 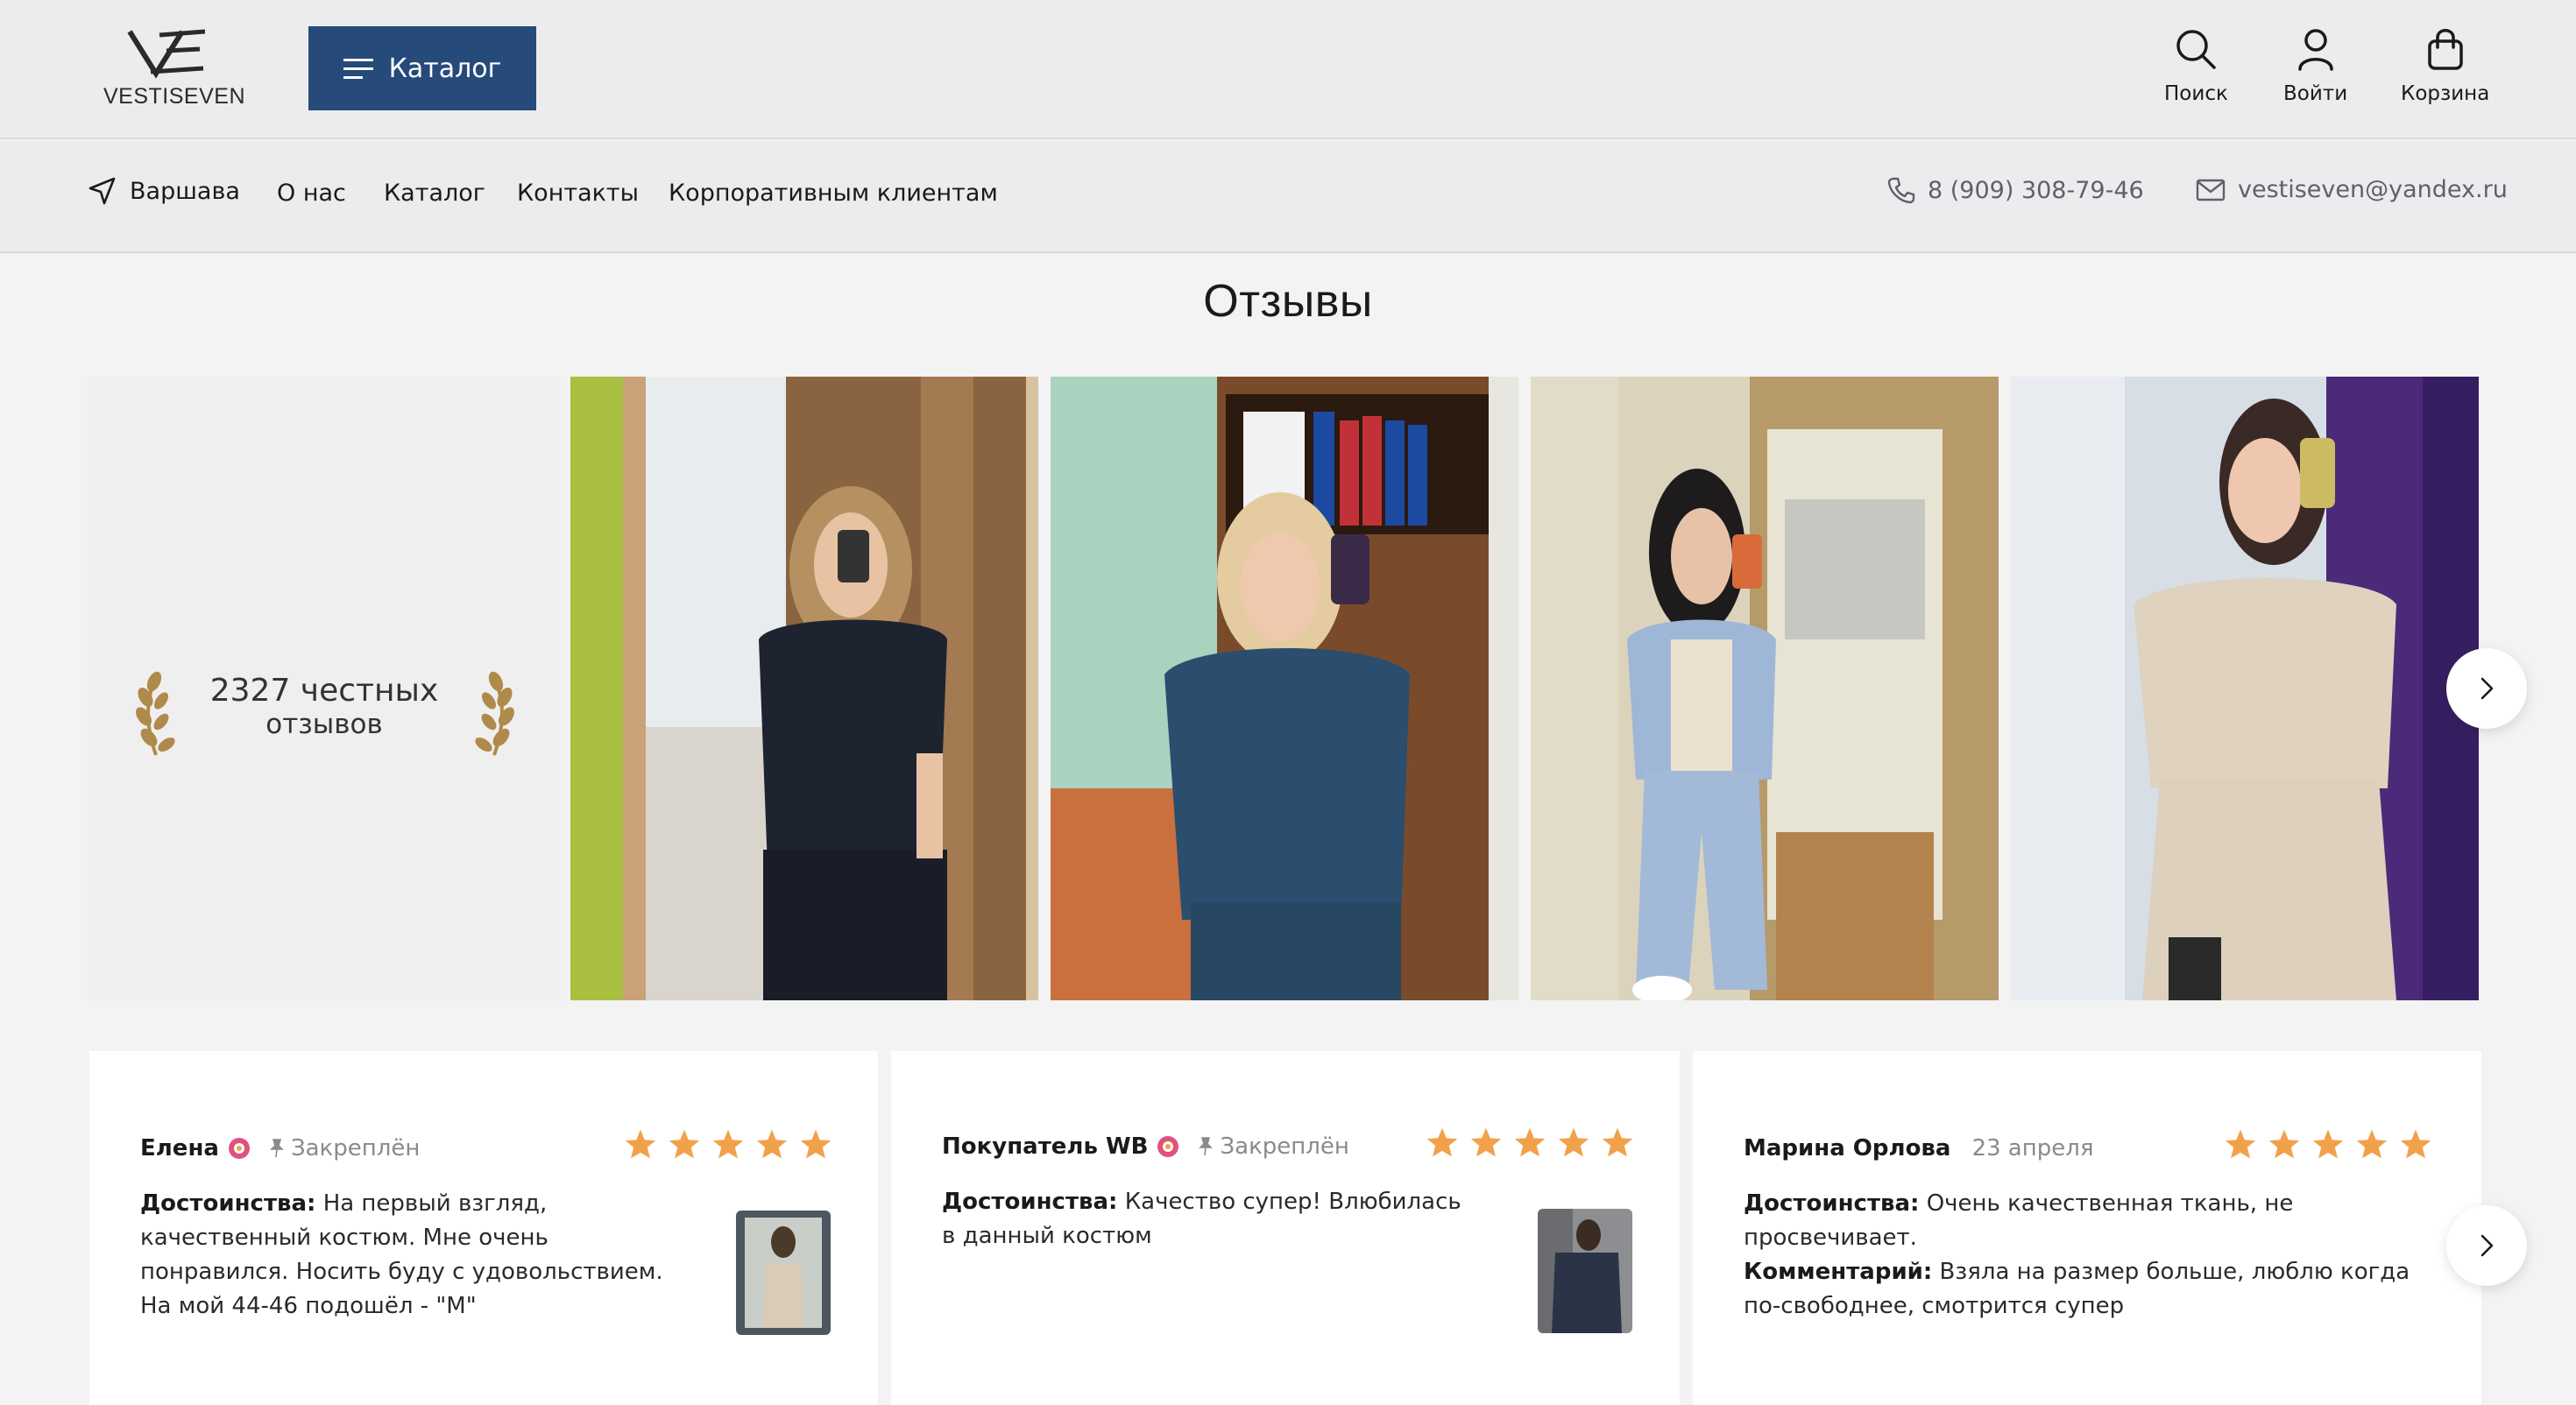 I want to click on search-action: Поиск, so click(x=2196, y=65).